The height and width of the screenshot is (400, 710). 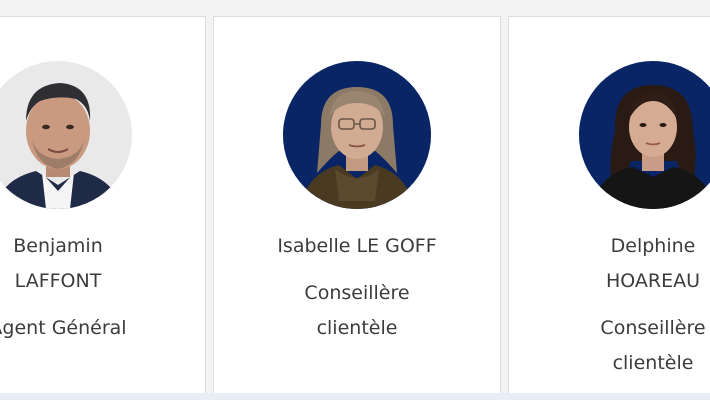 What do you see at coordinates (63, 328) in the screenshot?
I see `member-role-line: Agent Général` at bounding box center [63, 328].